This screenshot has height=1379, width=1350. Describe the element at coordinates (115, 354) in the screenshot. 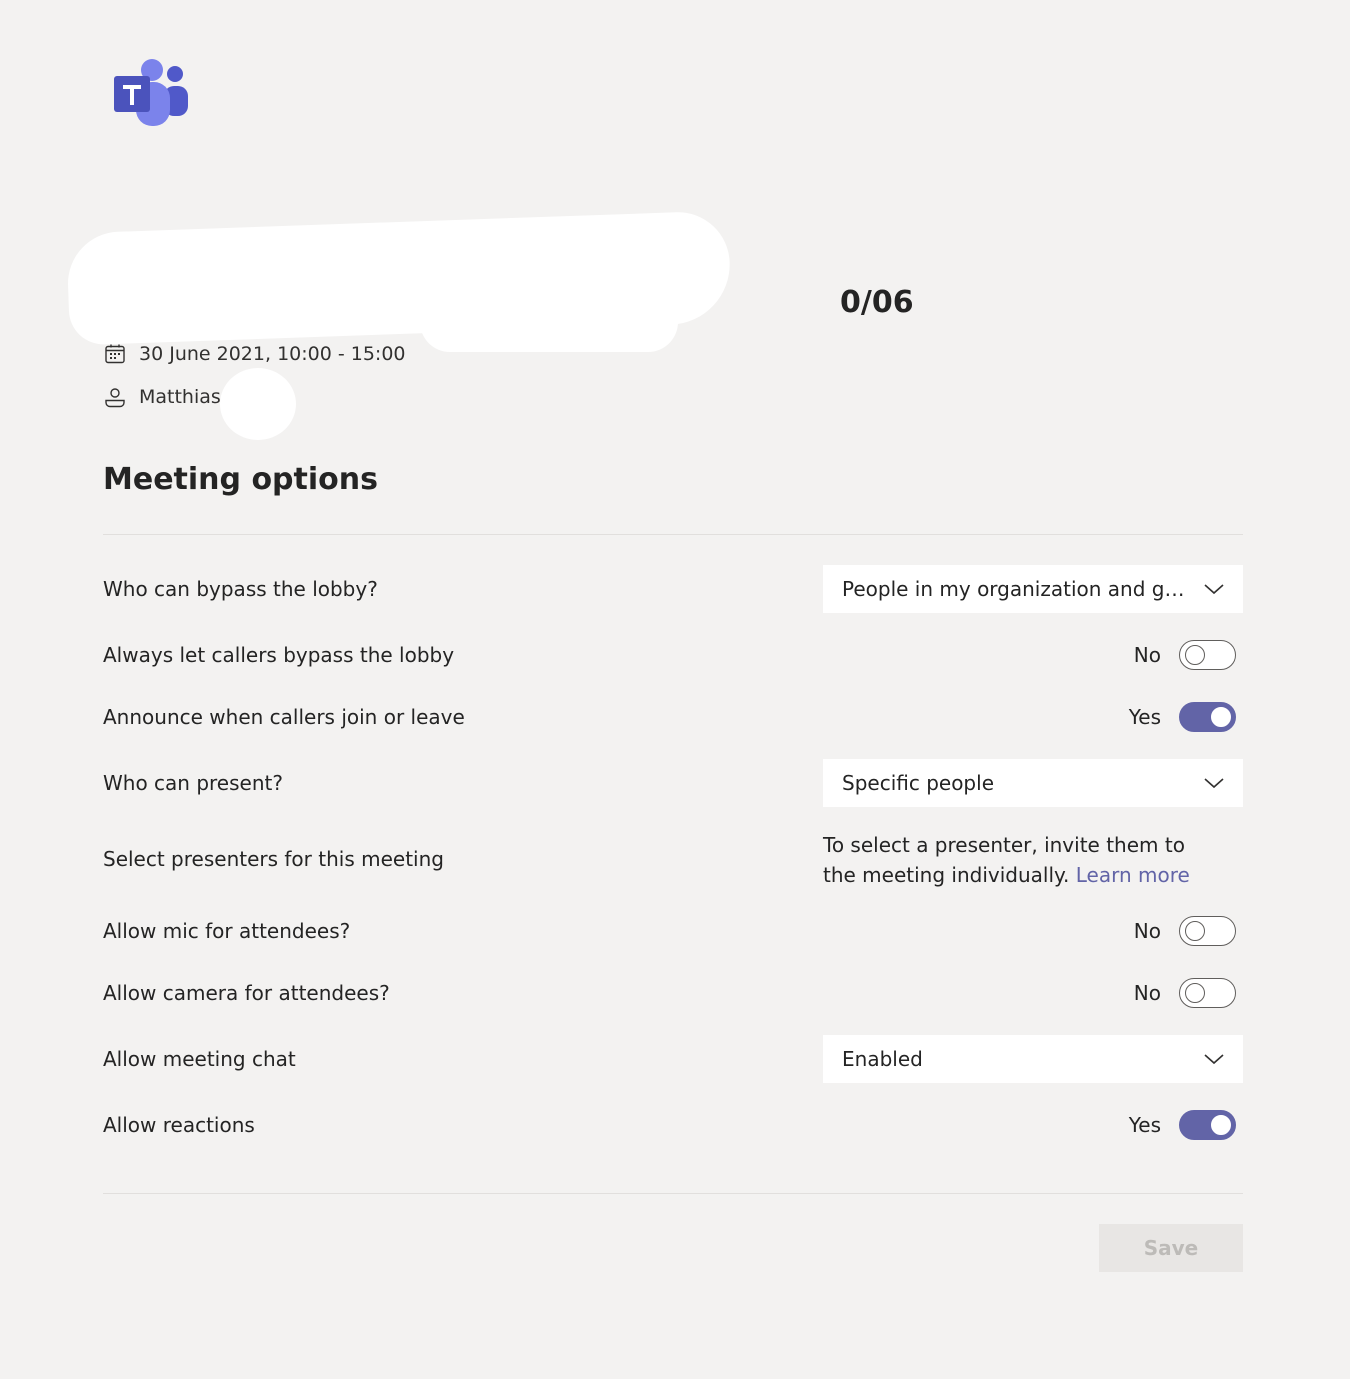

I see `calendar-icon` at that location.